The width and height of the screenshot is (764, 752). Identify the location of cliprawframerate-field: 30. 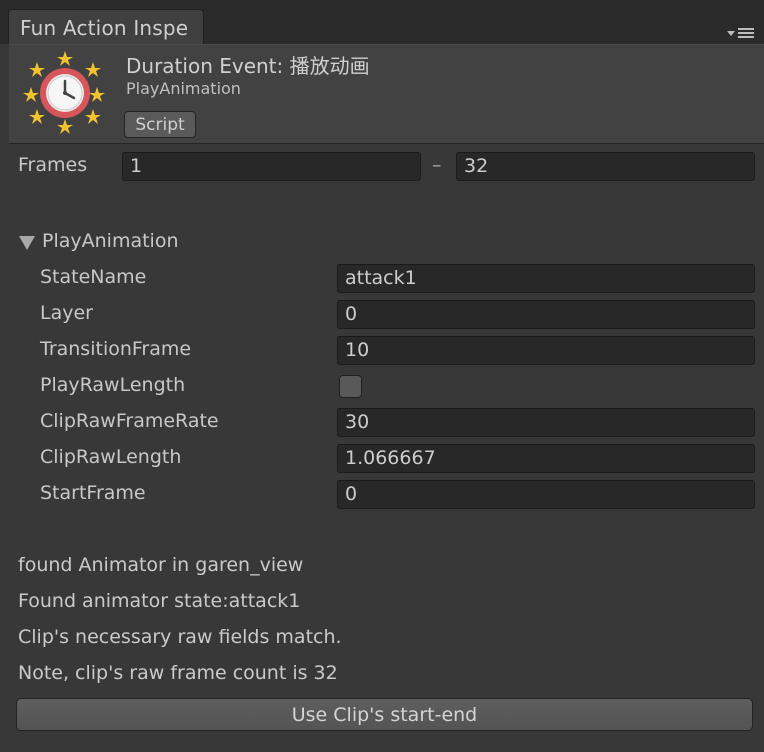
(546, 422).